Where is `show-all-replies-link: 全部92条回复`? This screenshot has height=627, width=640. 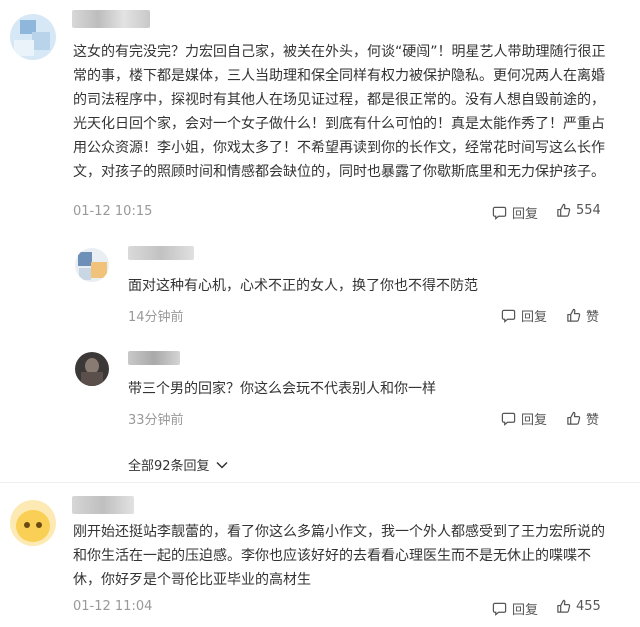
show-all-replies-link: 全部92条回复 is located at coordinates (178, 464).